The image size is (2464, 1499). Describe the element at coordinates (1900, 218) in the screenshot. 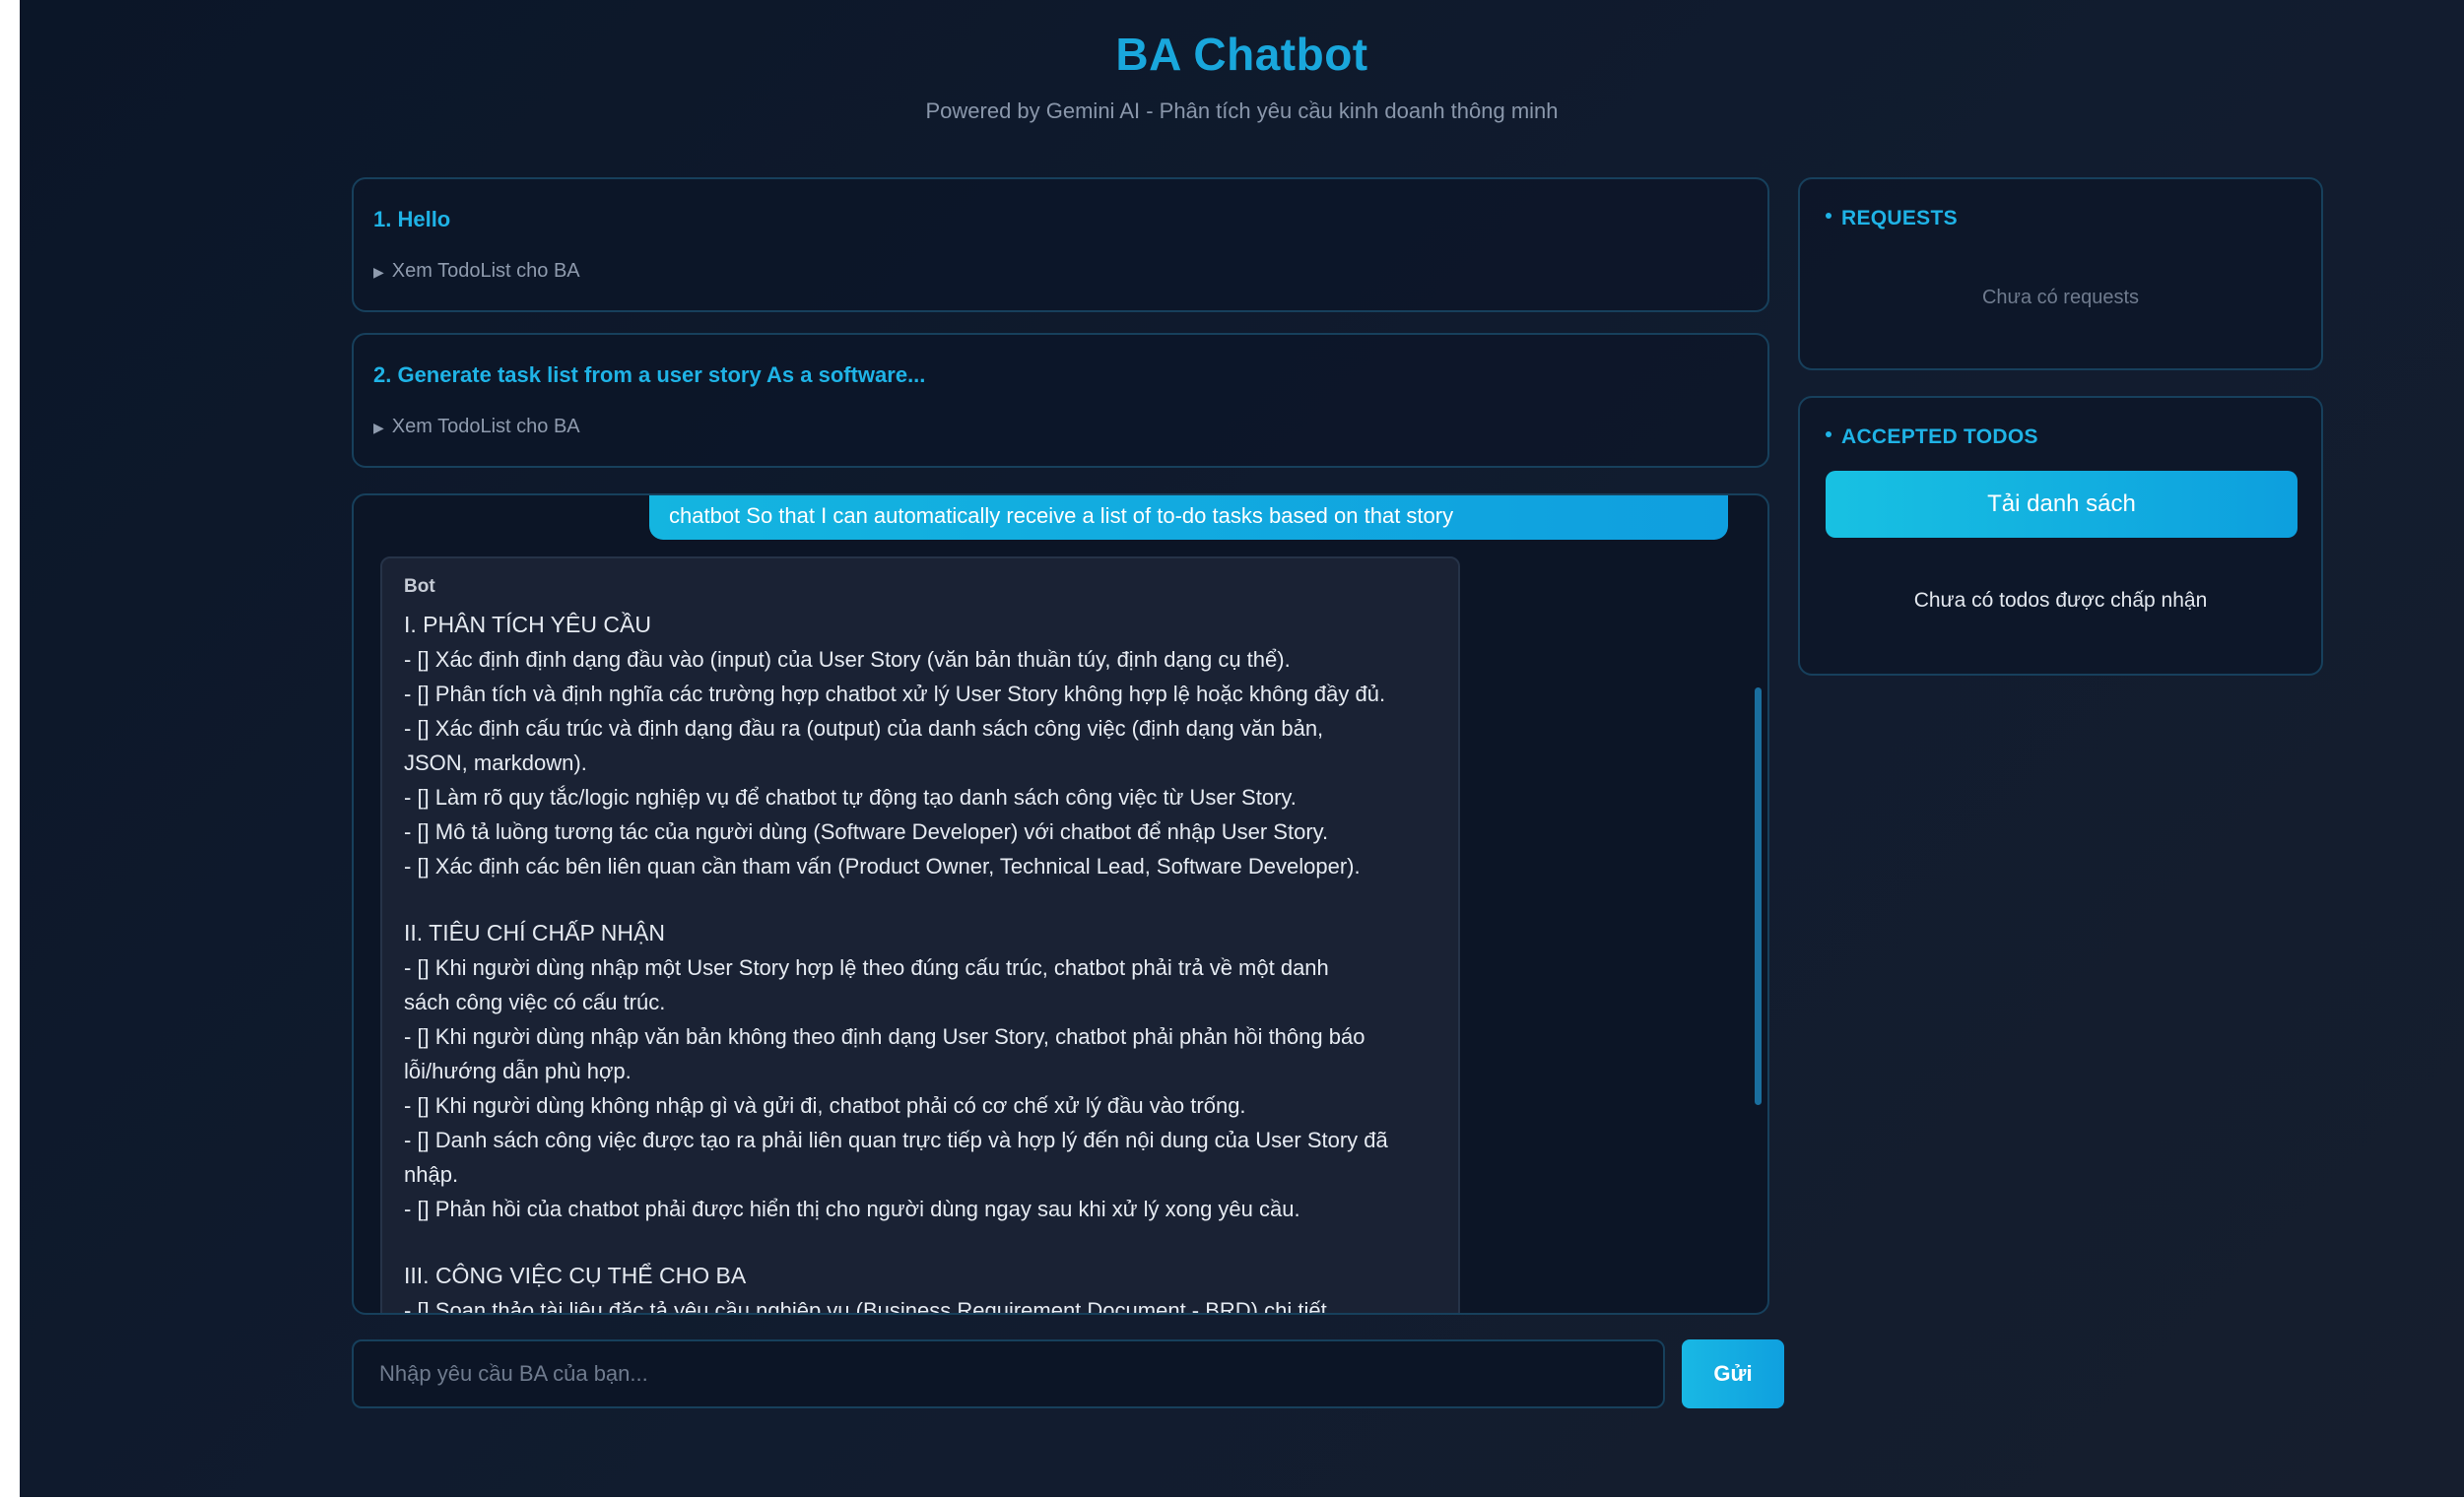

I see `requests-title-label: REQUESTS` at that location.